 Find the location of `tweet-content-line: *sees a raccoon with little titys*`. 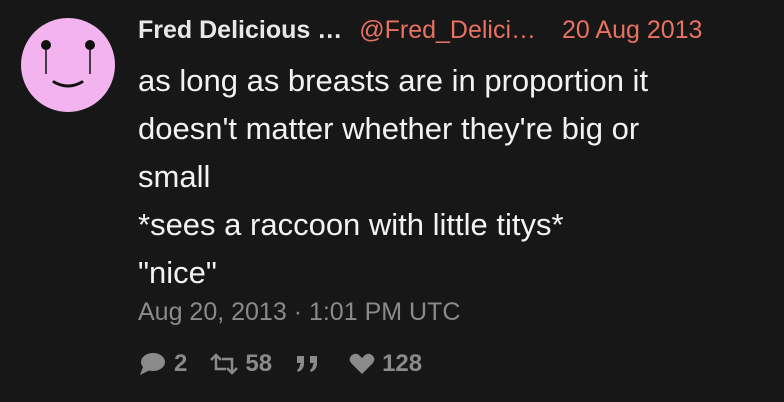

tweet-content-line: *sees a raccoon with little titys* is located at coordinates (351, 224).